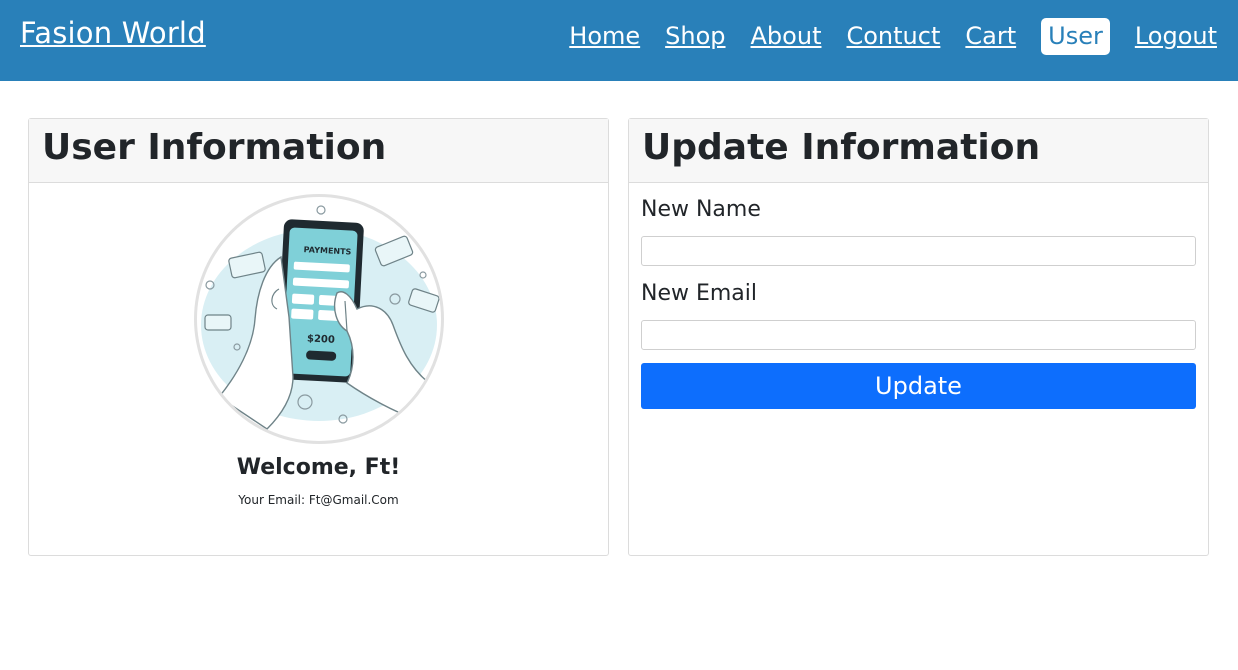 The image size is (1238, 670). Describe the element at coordinates (918, 251) in the screenshot. I see `new-name-input` at that location.